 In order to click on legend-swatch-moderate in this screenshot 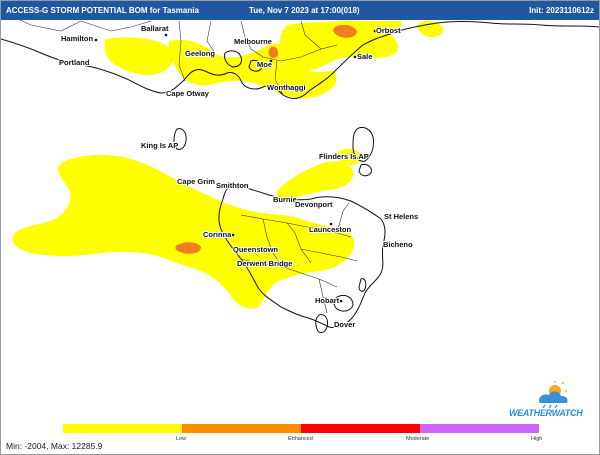, I will do `click(360, 428)`.